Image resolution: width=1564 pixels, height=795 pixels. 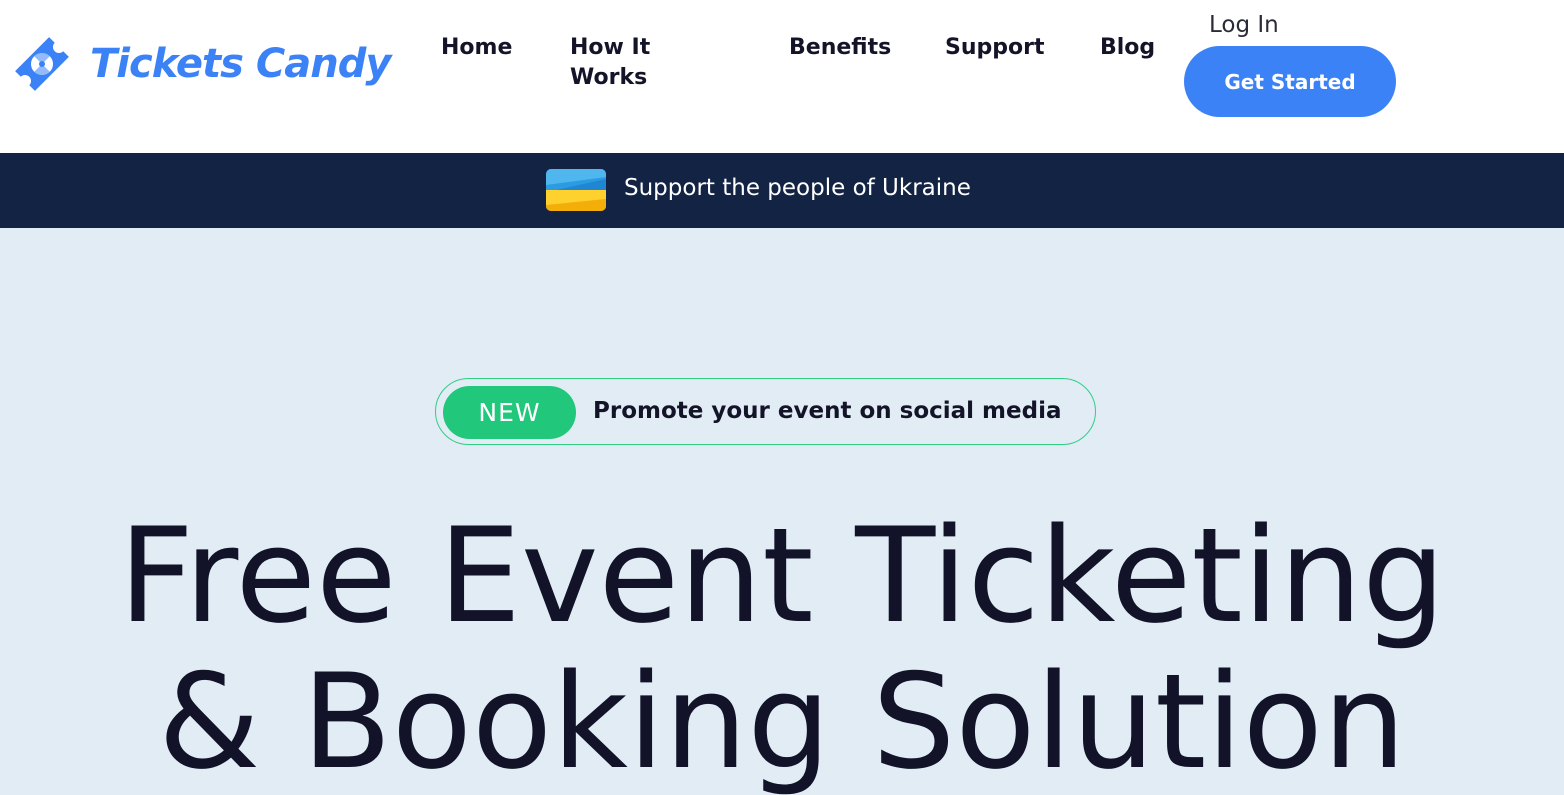 I want to click on brand-name: Tickets Candy, so click(x=240, y=64).